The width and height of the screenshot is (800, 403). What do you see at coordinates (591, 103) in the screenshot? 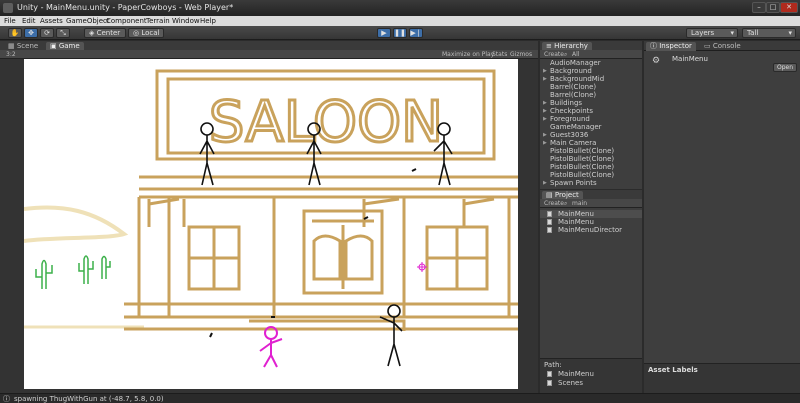
I see `list-item: ▶ Buildings` at bounding box center [591, 103].